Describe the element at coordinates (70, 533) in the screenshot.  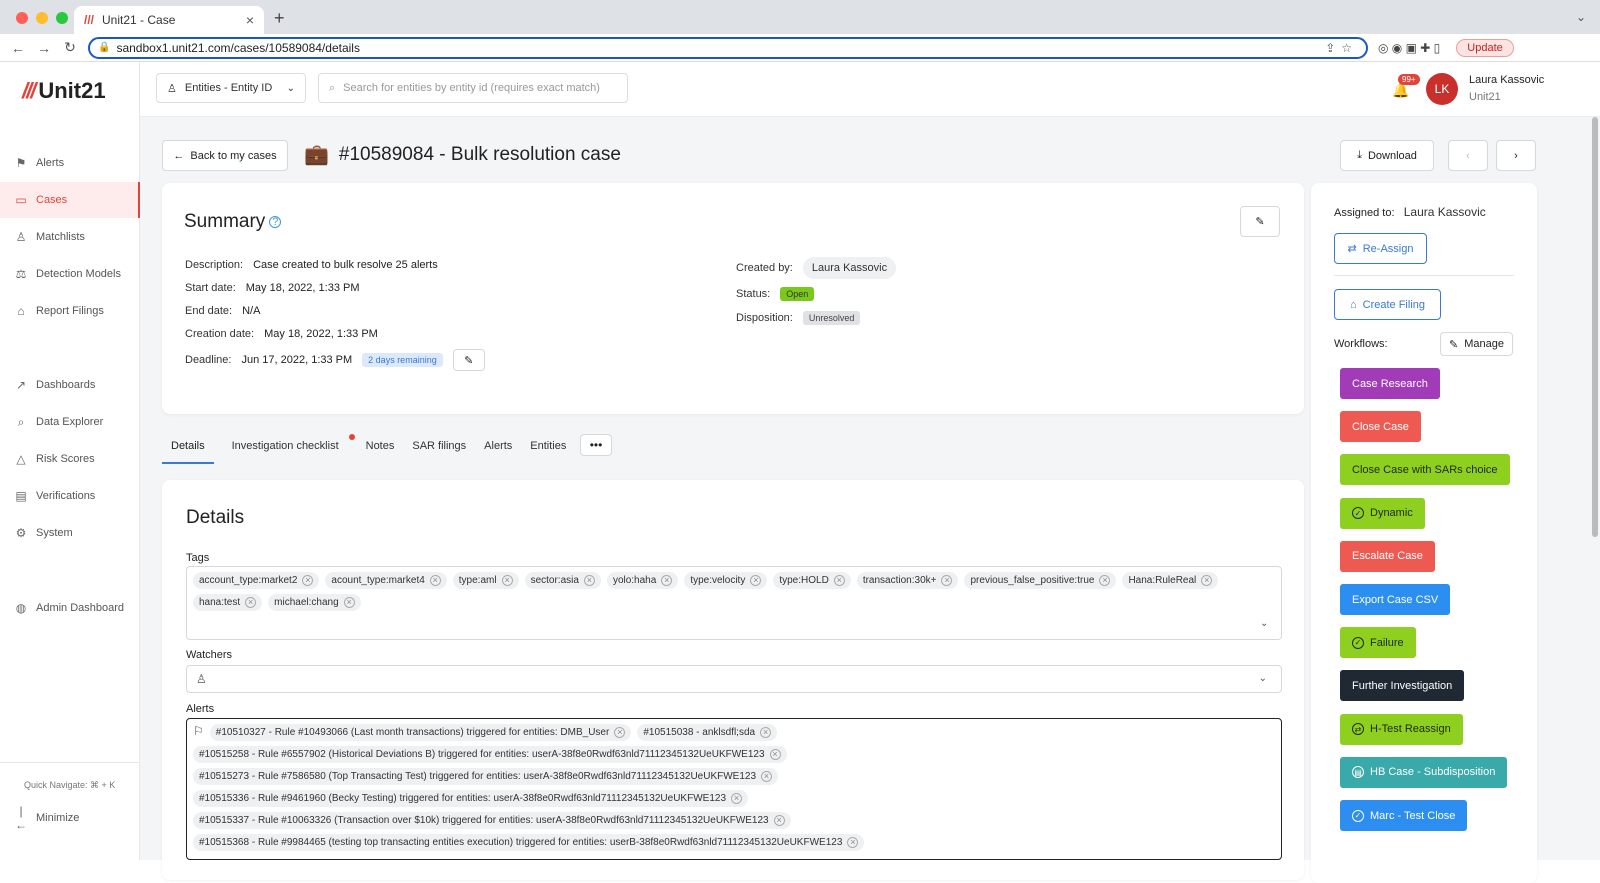
I see `sidebar-item-system: ⚙System` at that location.